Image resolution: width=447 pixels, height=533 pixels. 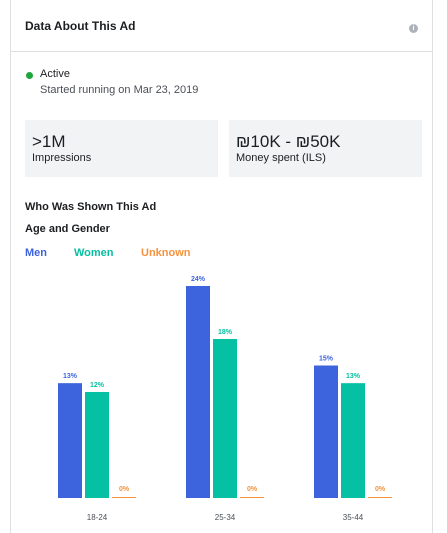 What do you see at coordinates (252, 489) in the screenshot?
I see `bar-label-unknown-25-34: 0%` at bounding box center [252, 489].